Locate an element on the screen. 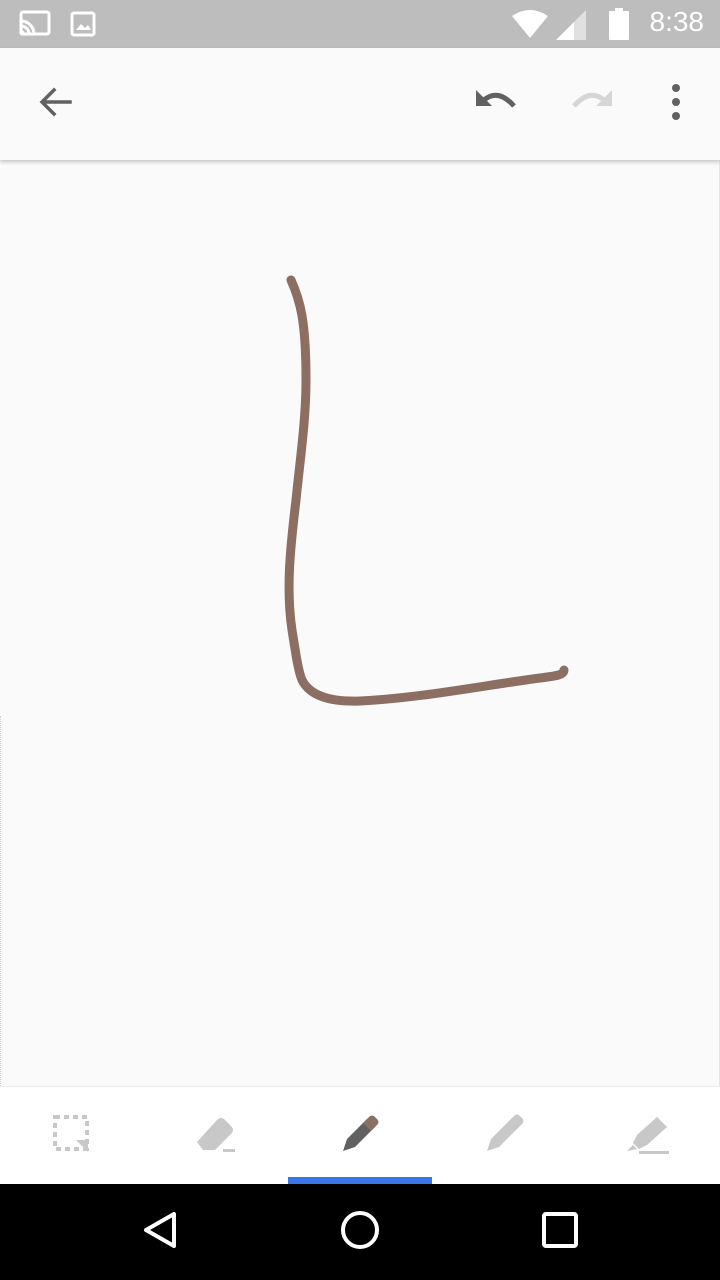 This screenshot has height=1280, width=720. wifi-icon is located at coordinates (530, 26).